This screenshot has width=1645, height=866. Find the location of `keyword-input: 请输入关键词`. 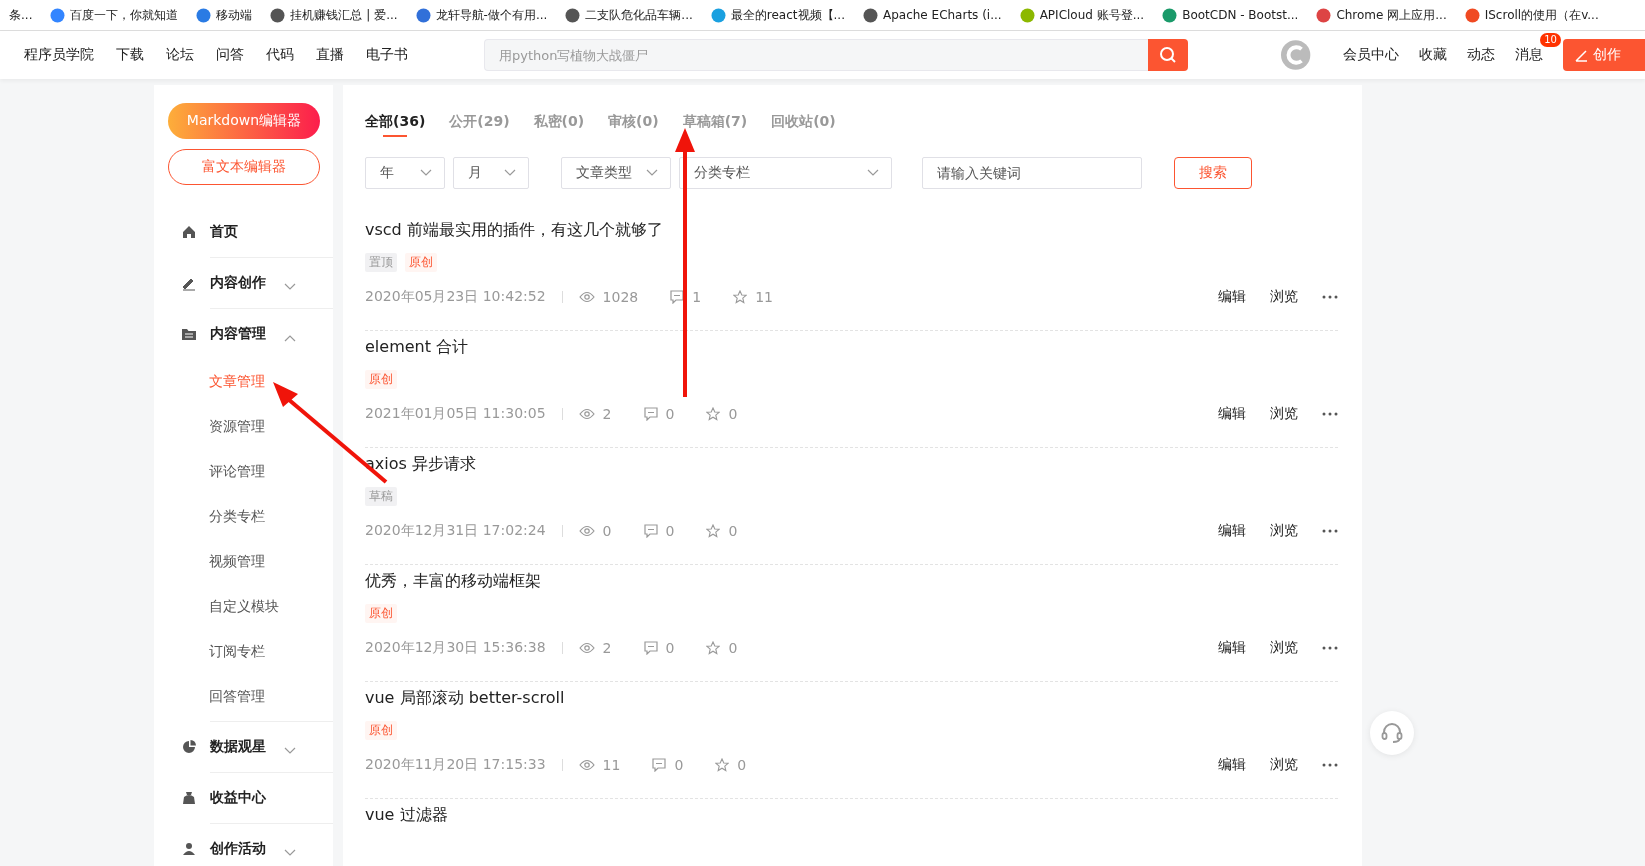

keyword-input: 请输入关键词 is located at coordinates (1032, 173).